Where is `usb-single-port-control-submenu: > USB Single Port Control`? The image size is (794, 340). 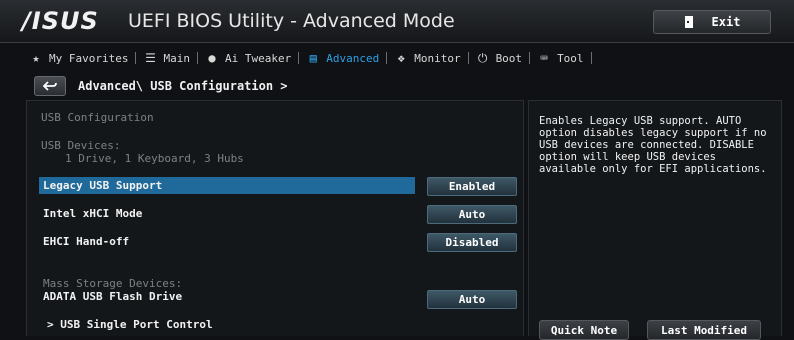
usb-single-port-control-submenu: > USB Single Port Control is located at coordinates (130, 324).